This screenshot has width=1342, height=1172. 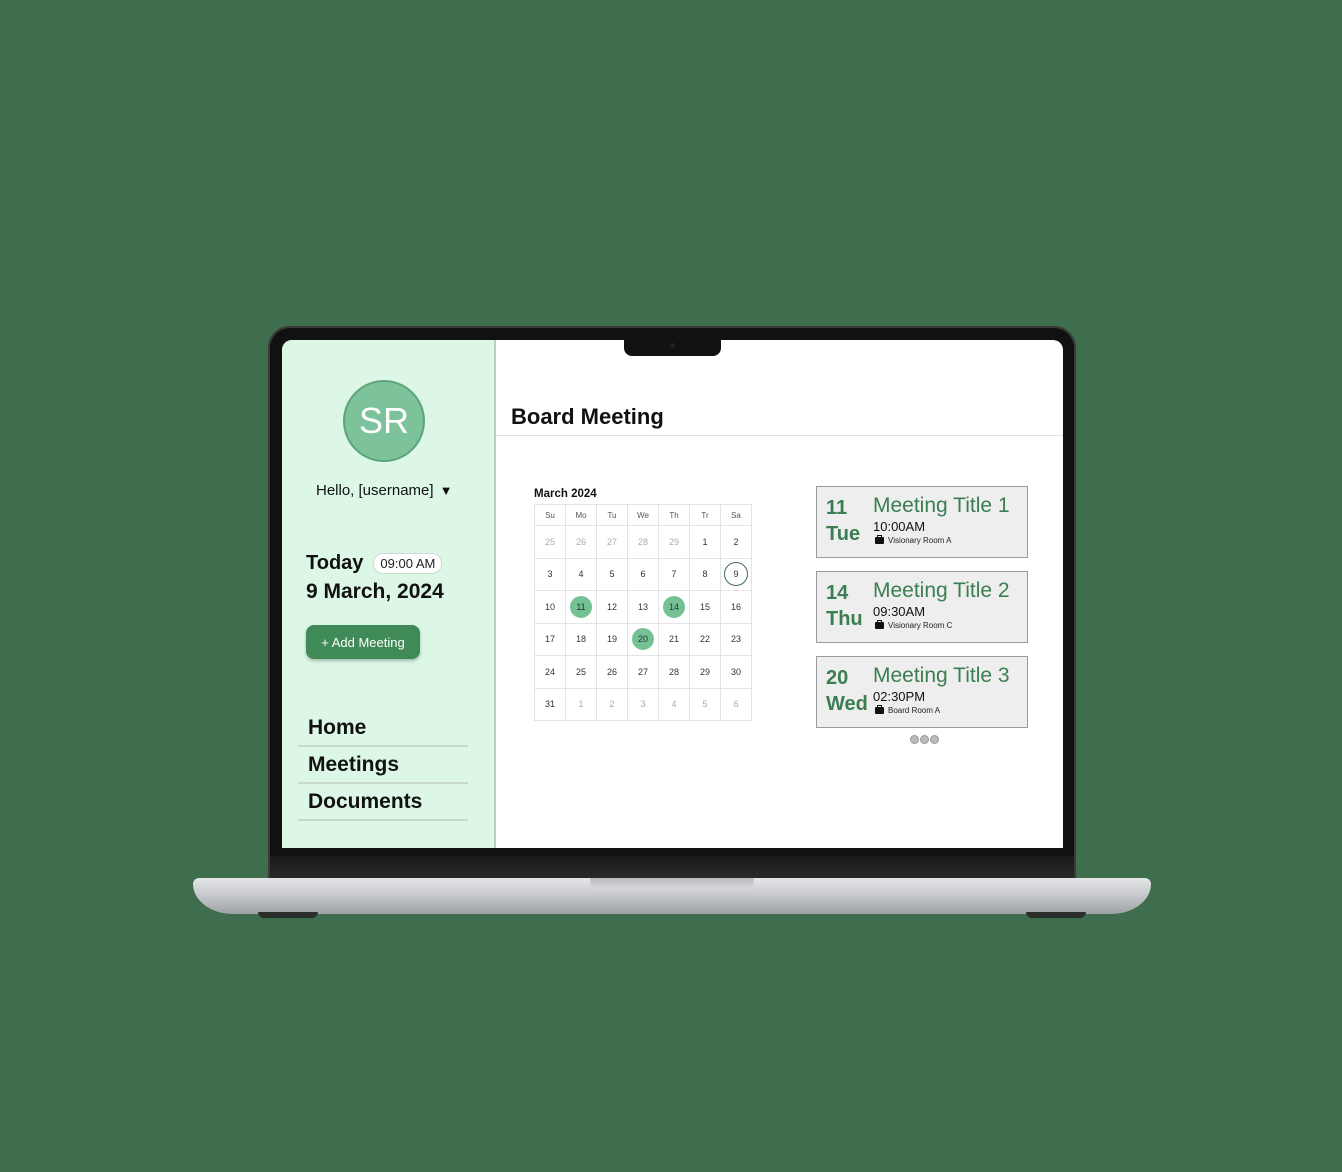 I want to click on calendar-day-number: 1, so click(x=705, y=541).